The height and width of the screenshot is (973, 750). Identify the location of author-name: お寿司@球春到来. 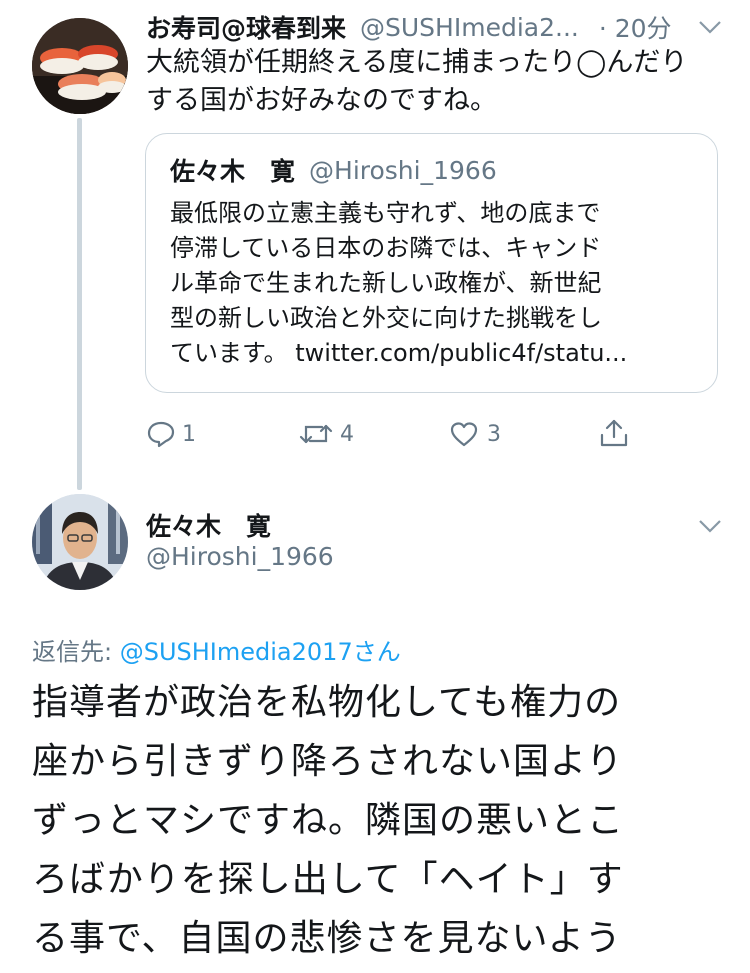
(246, 27).